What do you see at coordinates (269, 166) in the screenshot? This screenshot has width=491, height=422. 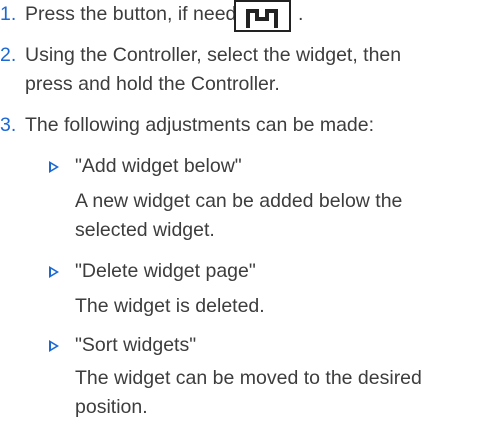 I see `option-add-widget-below: "Add widget below"` at bounding box center [269, 166].